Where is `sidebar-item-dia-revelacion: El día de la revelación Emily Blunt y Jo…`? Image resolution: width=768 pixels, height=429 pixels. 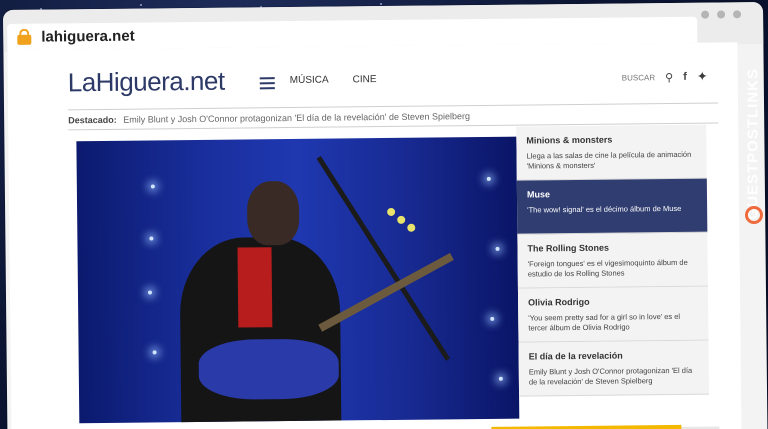 sidebar-item-dia-revelacion: El día de la revelación Emily Blunt y Jo… is located at coordinates (614, 368).